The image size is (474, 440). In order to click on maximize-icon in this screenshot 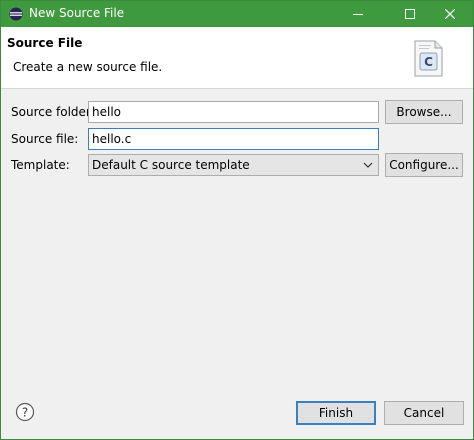, I will do `click(410, 14)`.